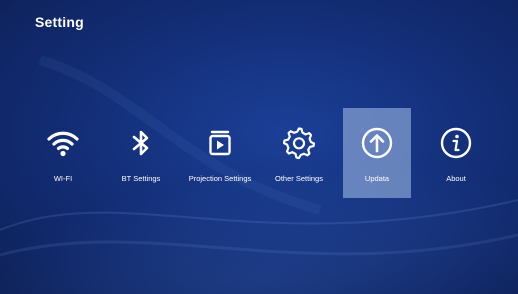 Image resolution: width=518 pixels, height=294 pixels. I want to click on menu-item-wifi: WI-FI, so click(63, 153).